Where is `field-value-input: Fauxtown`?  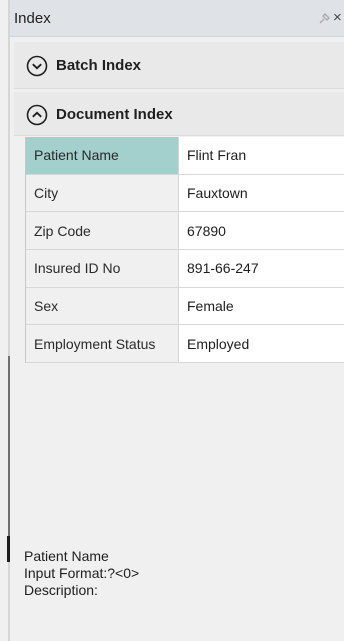
field-value-input: Fauxtown is located at coordinates (261, 193).